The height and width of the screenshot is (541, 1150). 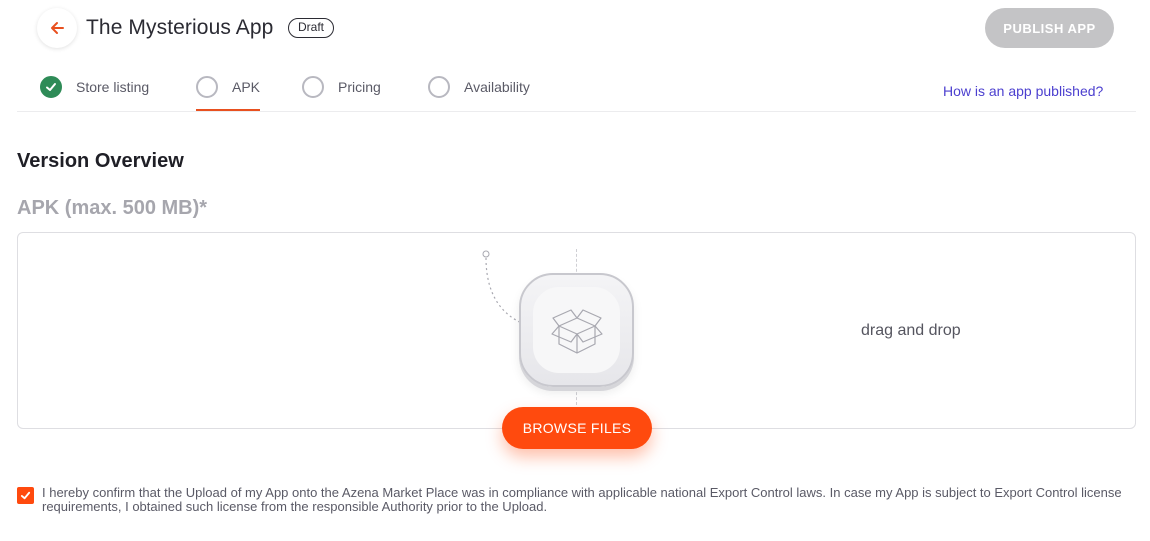 I want to click on tab-pricing: Pricing, so click(x=341, y=94).